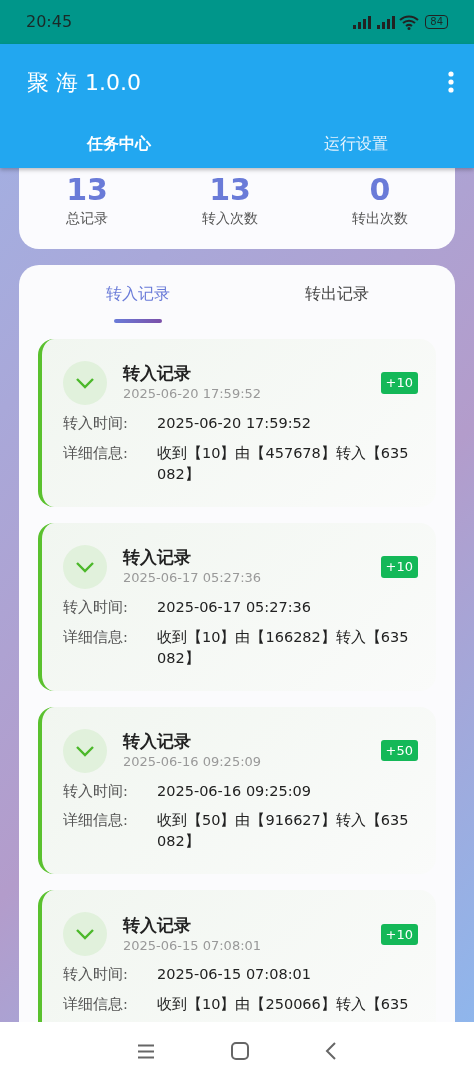  I want to click on menu-icon, so click(146, 1051).